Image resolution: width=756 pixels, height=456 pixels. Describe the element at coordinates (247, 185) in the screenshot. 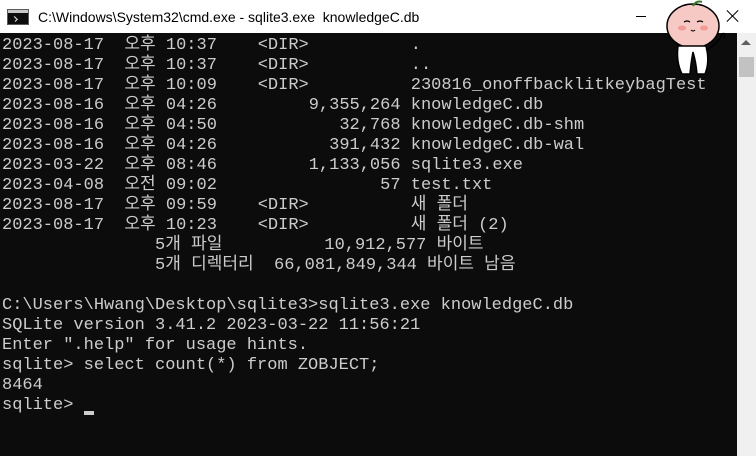

I see `console-line: 2023-04-08 오전 09:02 57 test.txt` at that location.